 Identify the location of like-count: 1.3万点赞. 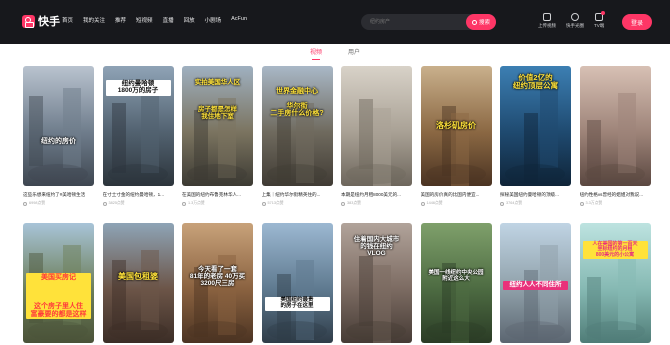
(196, 203).